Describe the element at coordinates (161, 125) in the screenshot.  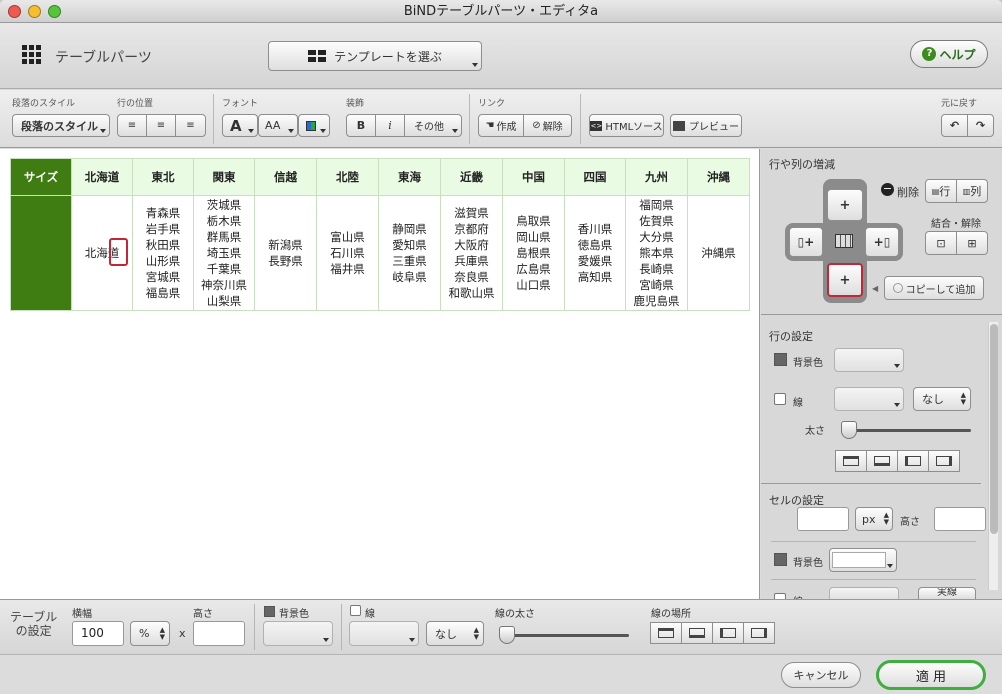
I see `align-center-button: ≡` at that location.